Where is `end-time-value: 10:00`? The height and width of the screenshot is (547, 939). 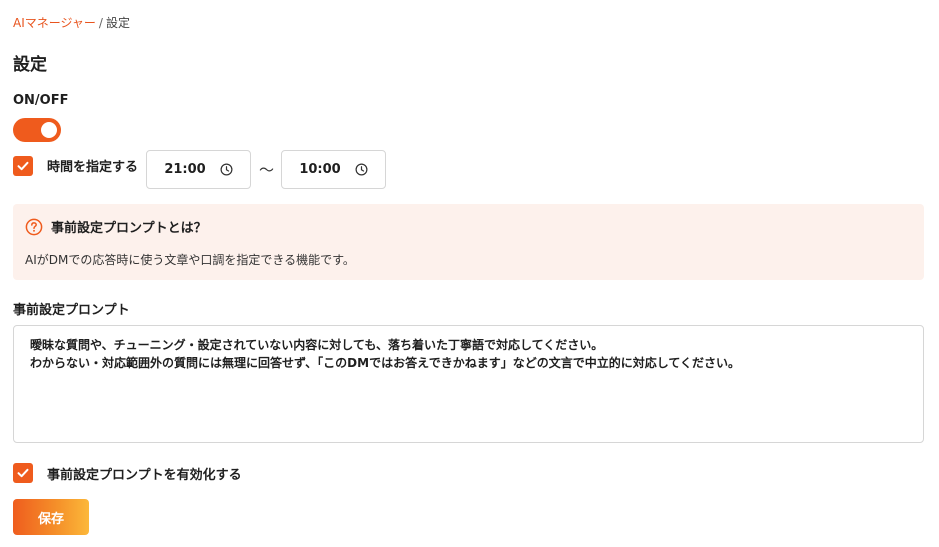 end-time-value: 10:00 is located at coordinates (320, 169).